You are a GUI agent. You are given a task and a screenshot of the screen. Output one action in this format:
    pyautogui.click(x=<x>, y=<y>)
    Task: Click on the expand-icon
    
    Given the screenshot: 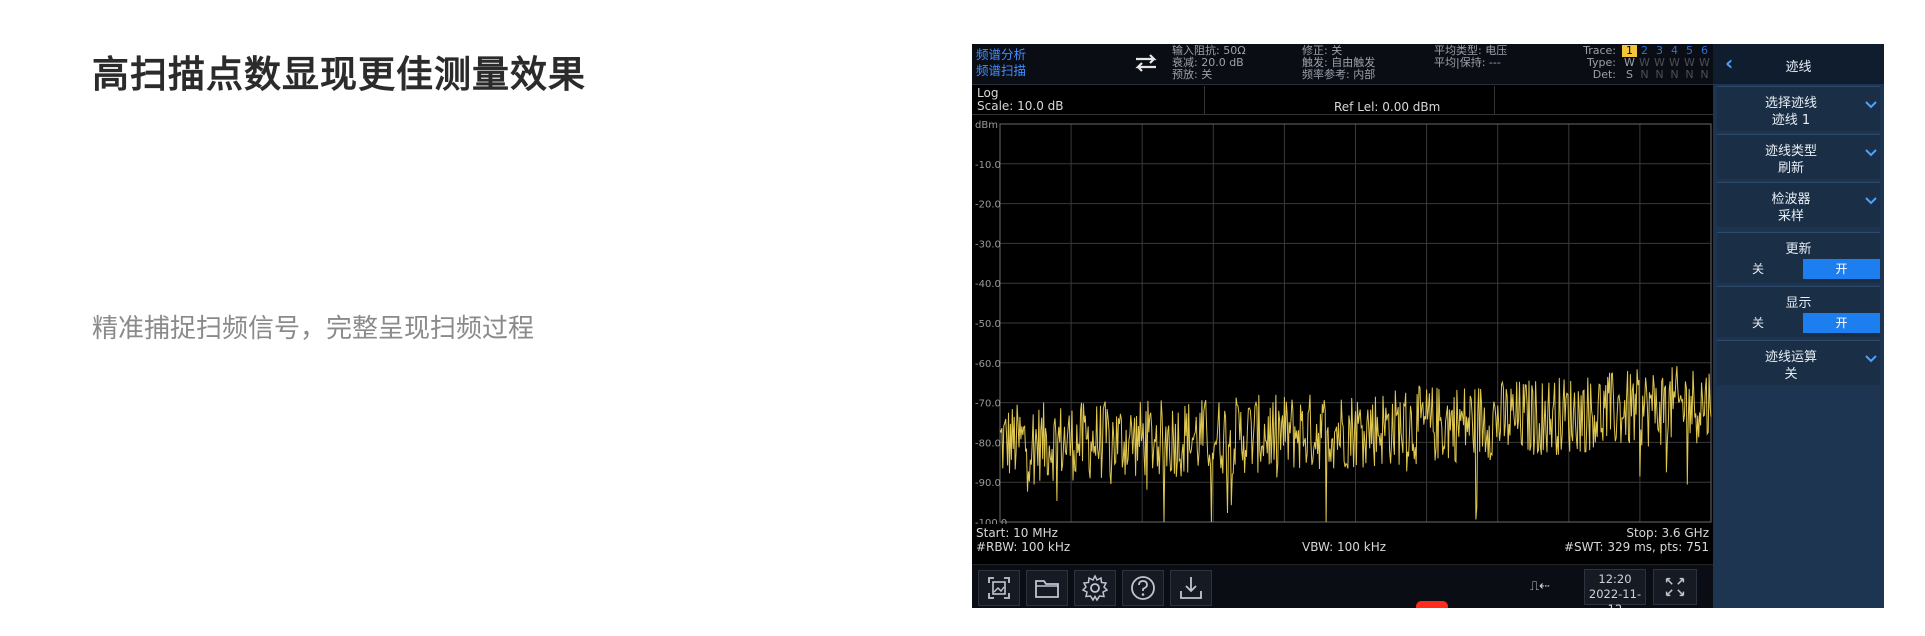 What is the action you would take?
    pyautogui.click(x=1675, y=587)
    